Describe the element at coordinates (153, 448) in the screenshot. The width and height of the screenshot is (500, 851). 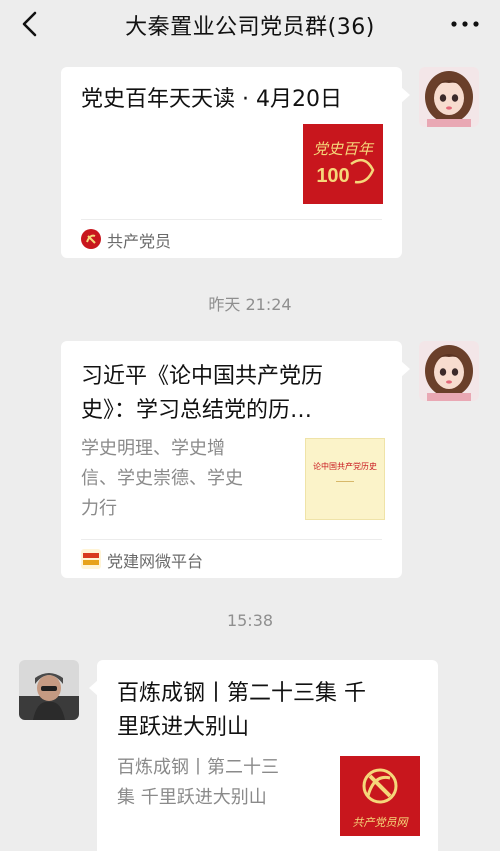
I see `card-description-line: 学史明理、学史增` at that location.